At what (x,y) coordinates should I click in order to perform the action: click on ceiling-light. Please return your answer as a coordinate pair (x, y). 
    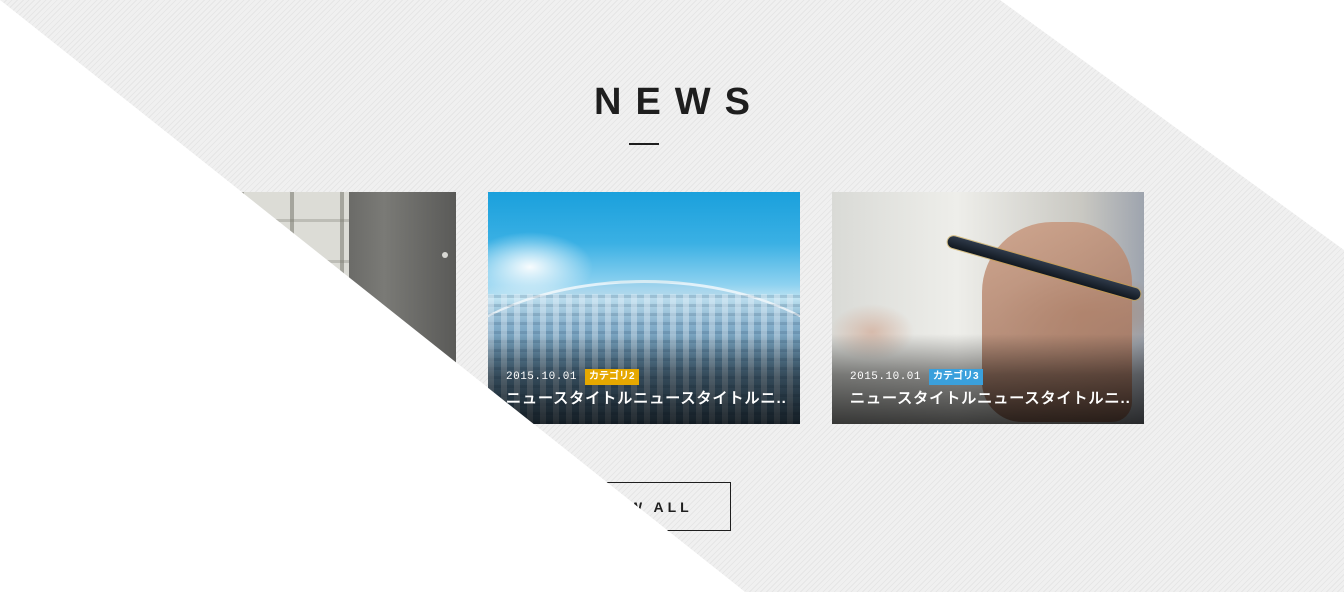
    Looking at the image, I should click on (445, 255).